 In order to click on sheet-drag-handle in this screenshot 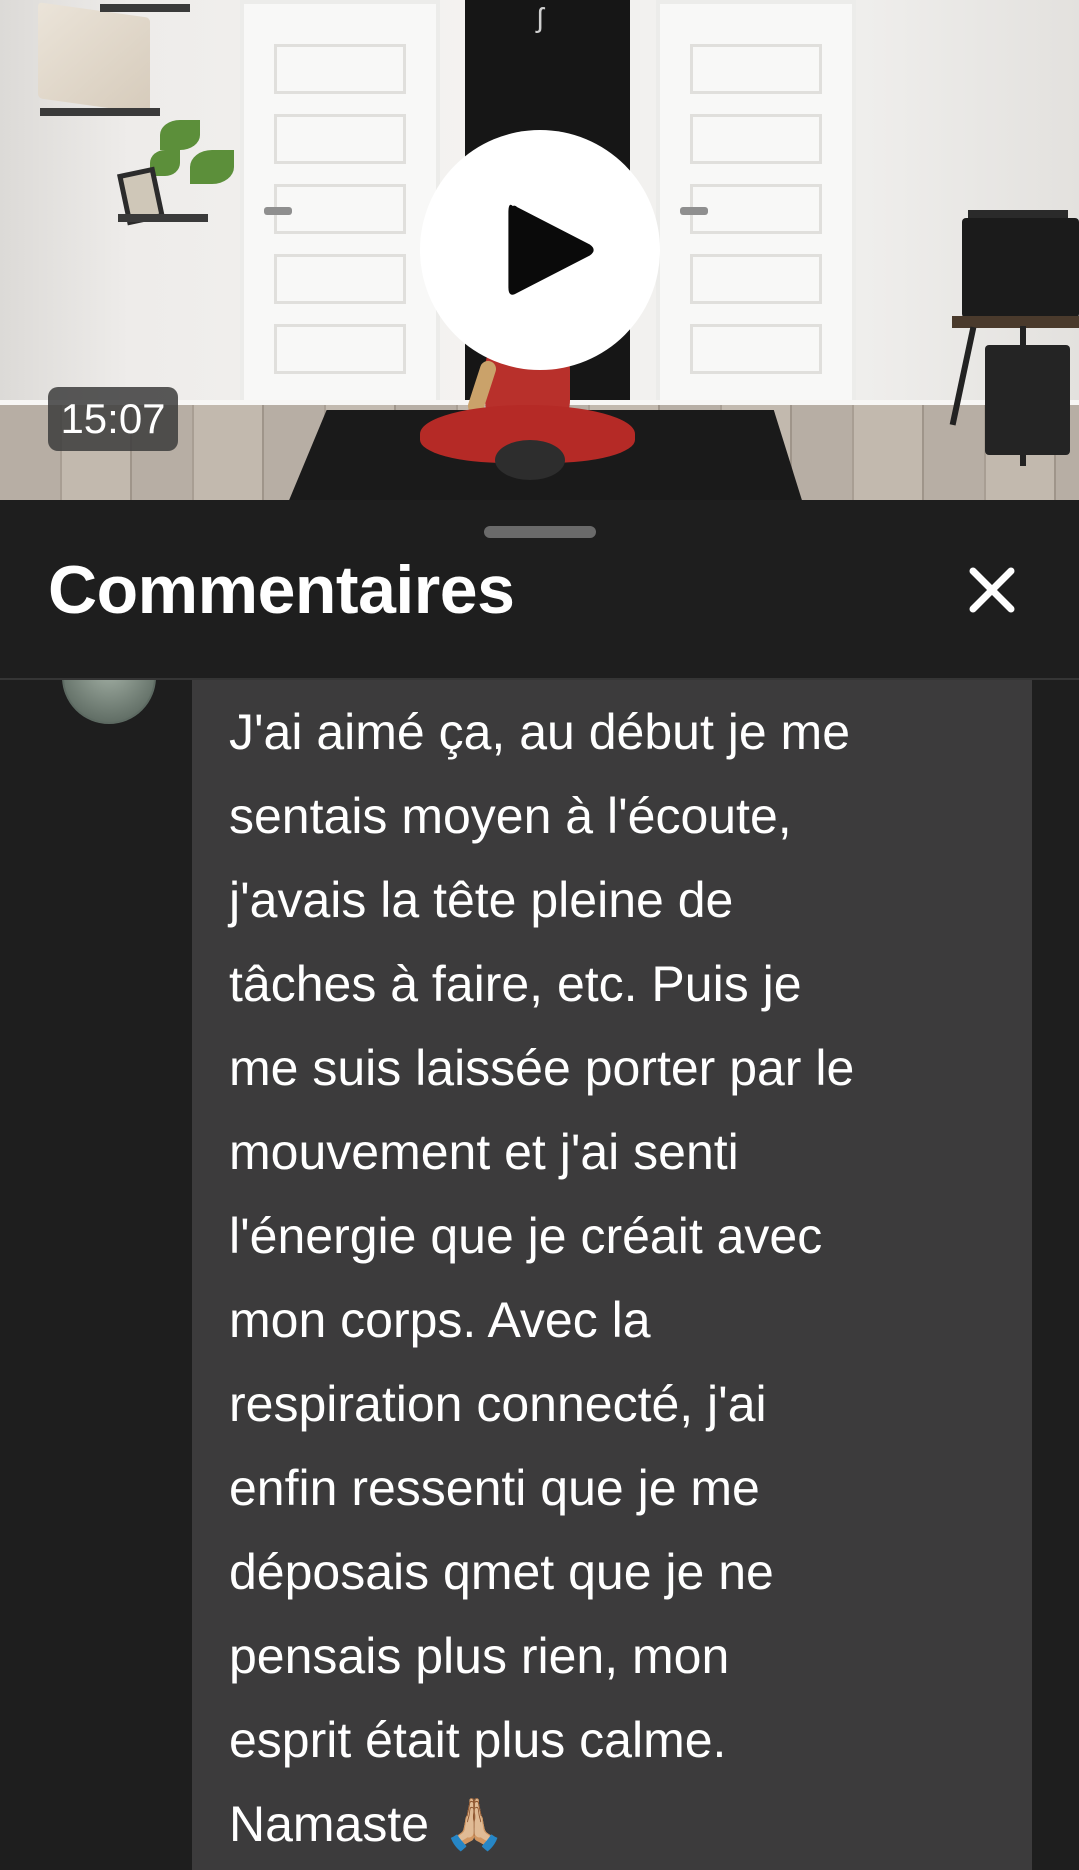, I will do `click(540, 532)`.